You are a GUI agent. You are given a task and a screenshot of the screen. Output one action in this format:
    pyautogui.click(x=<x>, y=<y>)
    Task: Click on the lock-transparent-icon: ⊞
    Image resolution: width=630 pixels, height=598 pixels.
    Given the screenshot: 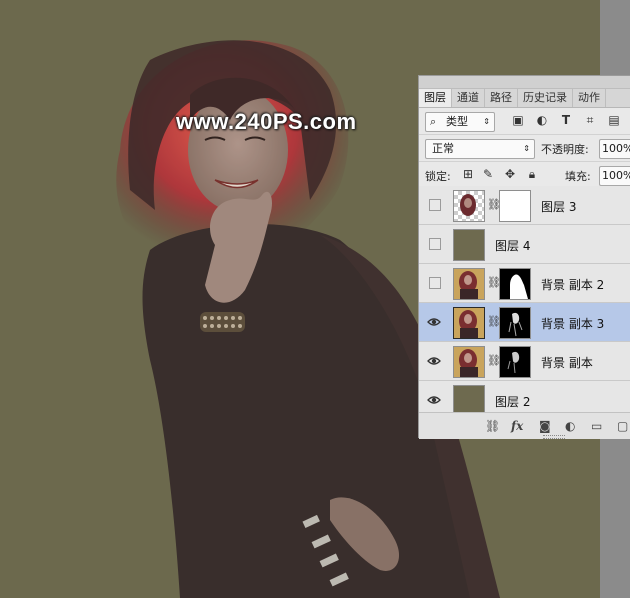 What is the action you would take?
    pyautogui.click(x=468, y=174)
    